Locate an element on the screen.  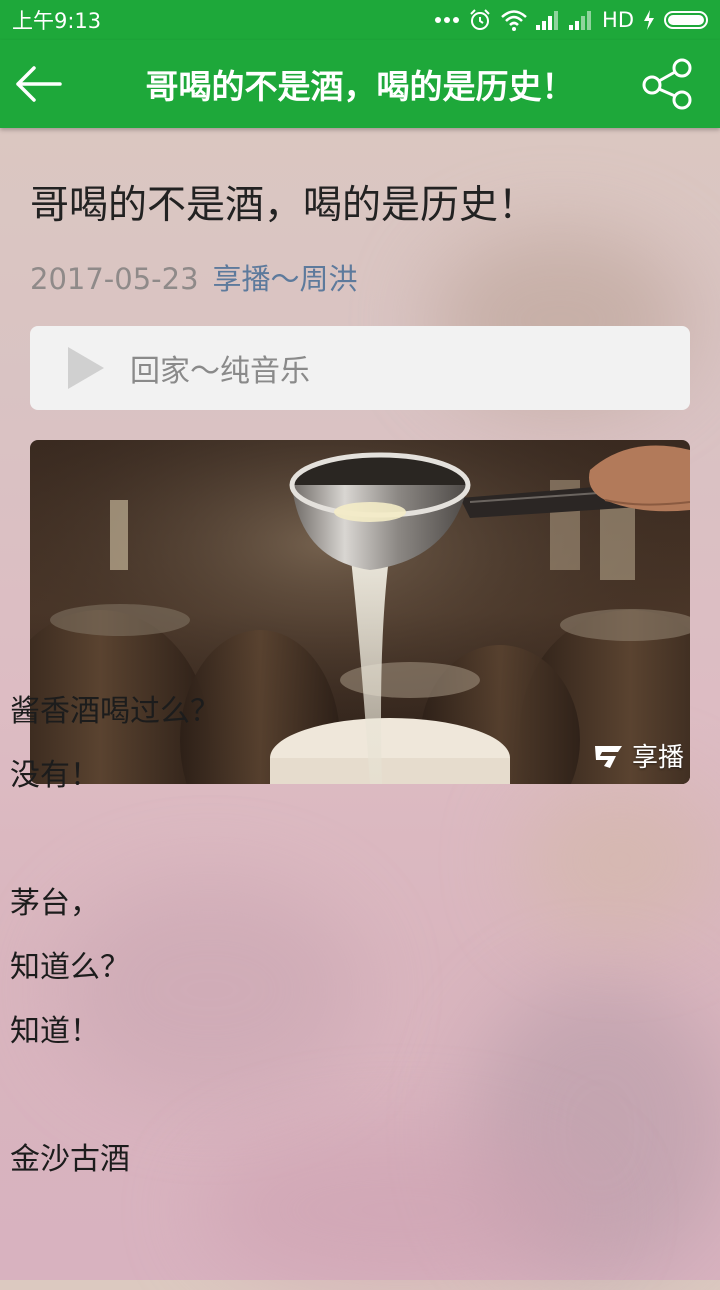
battery-icon is located at coordinates (686, 20).